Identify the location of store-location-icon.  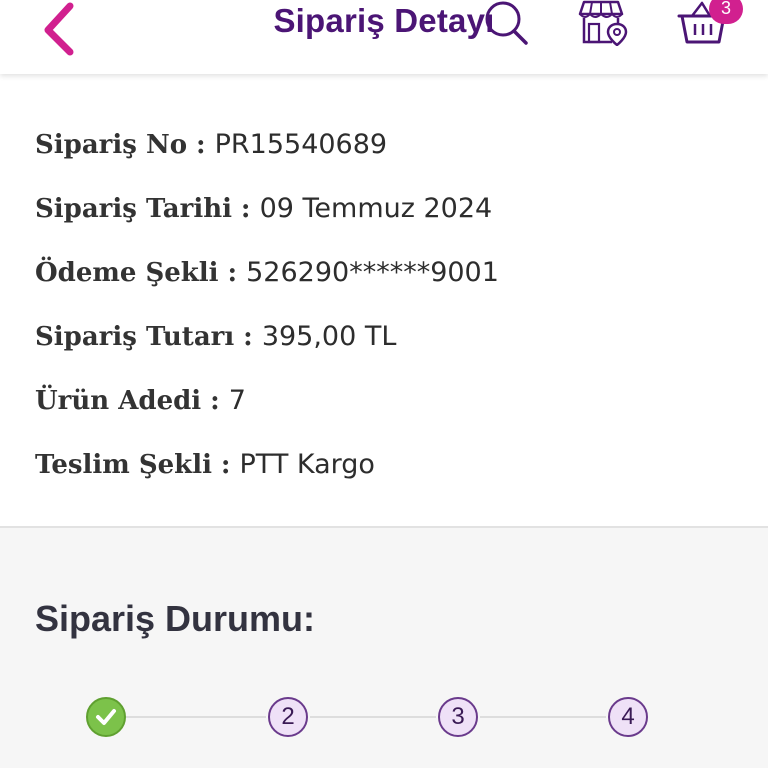
(603, 23).